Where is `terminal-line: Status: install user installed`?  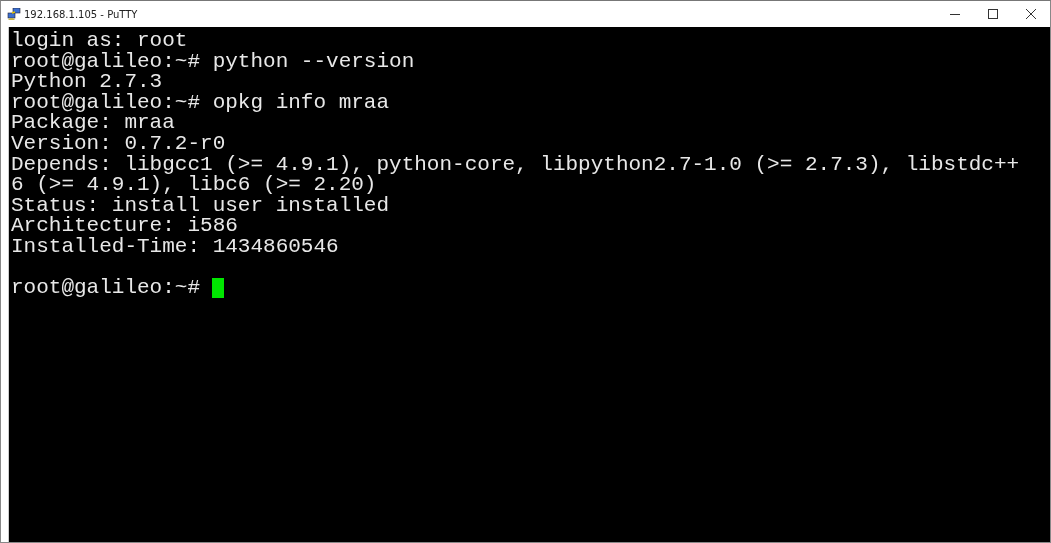
terminal-line: Status: install user installed is located at coordinates (200, 206).